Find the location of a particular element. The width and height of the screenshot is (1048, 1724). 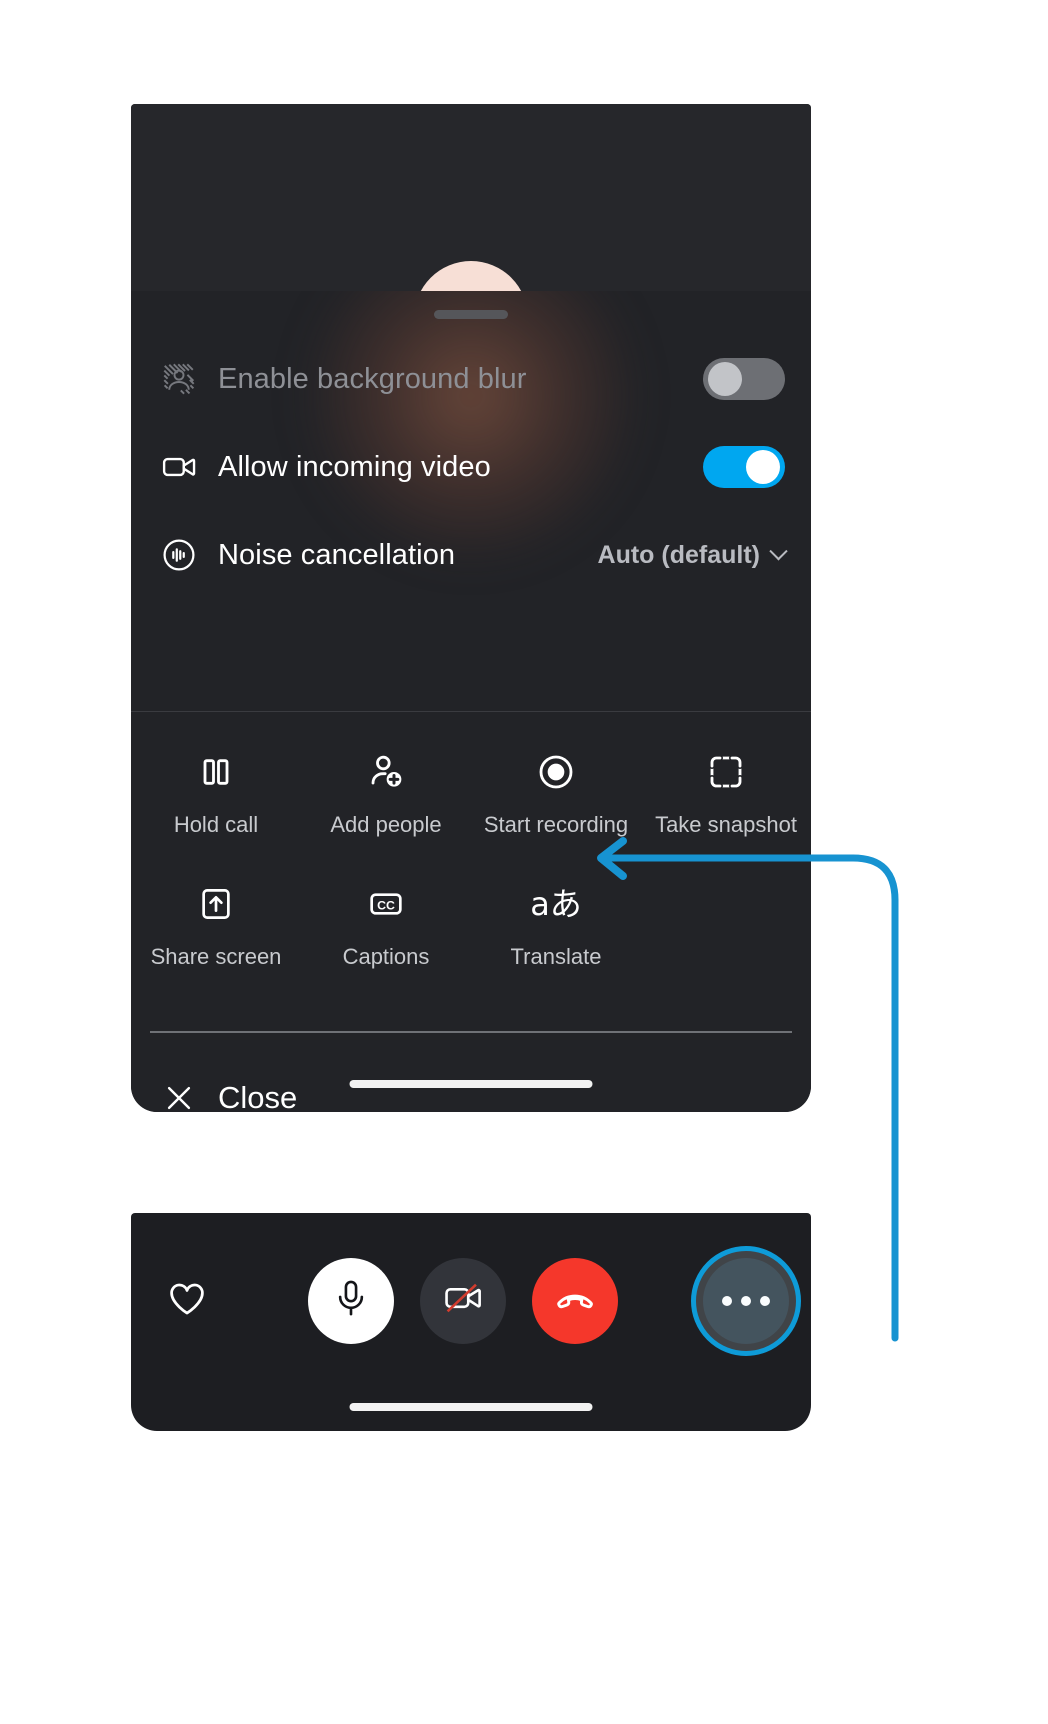

translate-icon: aあ is located at coordinates (556, 904).